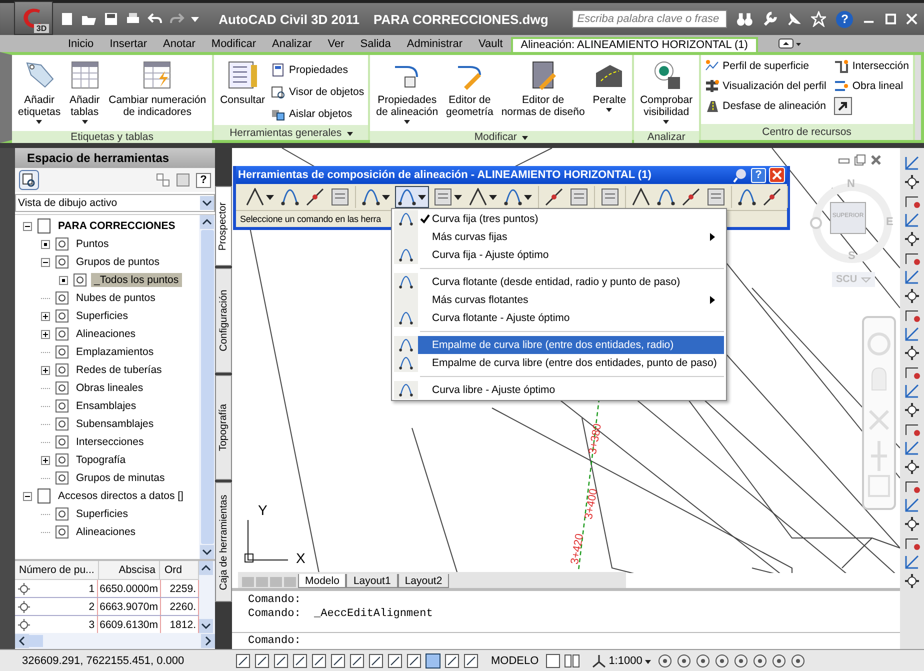 Image resolution: width=924 pixels, height=671 pixels. I want to click on menu-item: Empalme de curva libre (entre dos entidades, radio), so click(559, 345).